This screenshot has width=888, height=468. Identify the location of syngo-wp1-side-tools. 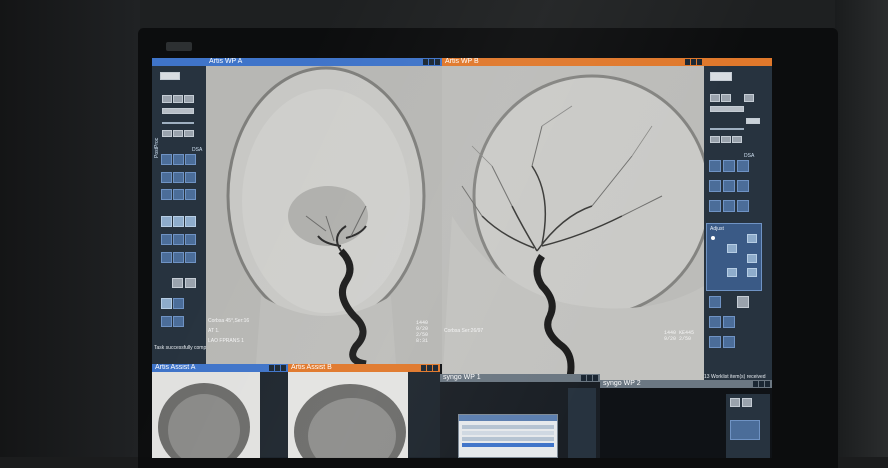
(582, 423).